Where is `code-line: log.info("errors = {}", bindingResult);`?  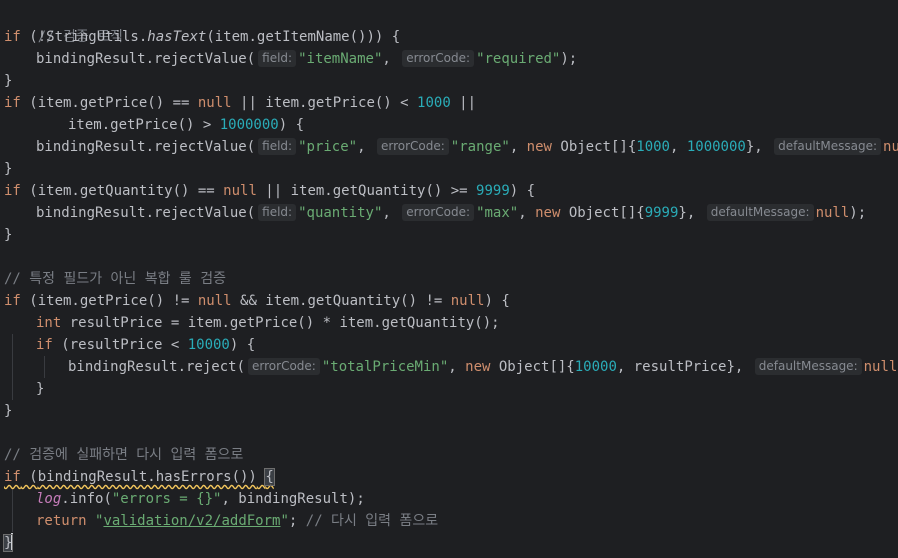 code-line: log.info("errors = {}", bindingResult); is located at coordinates (200, 499).